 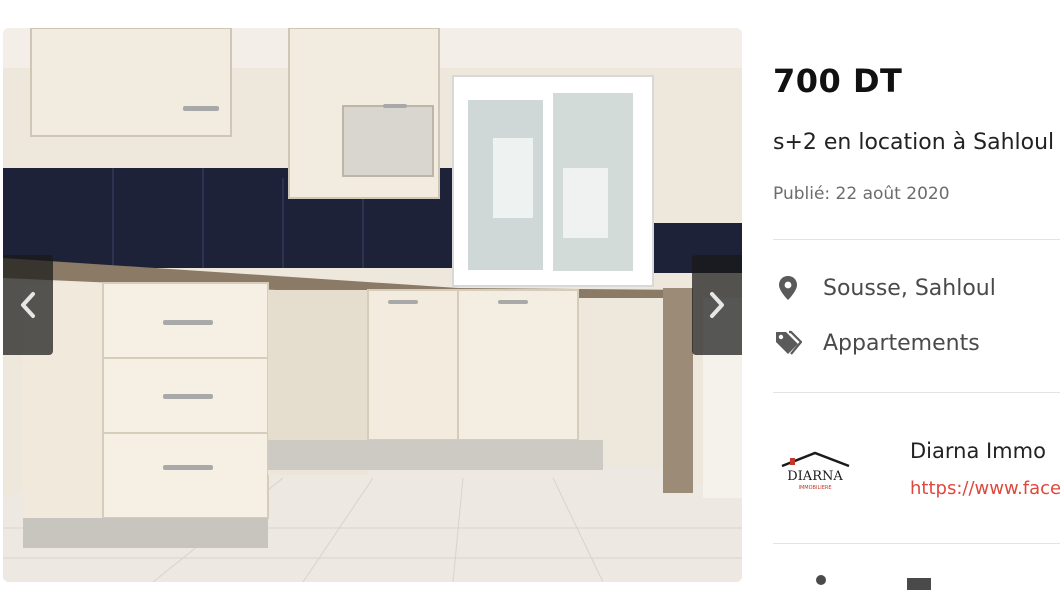 I want to click on listing-title: s+2 en location à Sahloul, so click(x=914, y=142).